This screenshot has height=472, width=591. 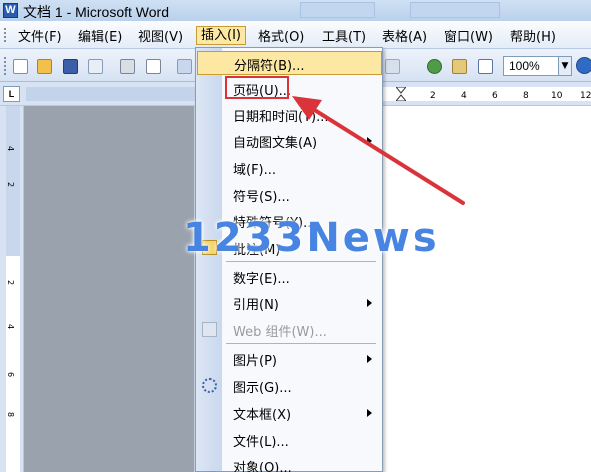 I want to click on spelling-icon, so click(x=184, y=66).